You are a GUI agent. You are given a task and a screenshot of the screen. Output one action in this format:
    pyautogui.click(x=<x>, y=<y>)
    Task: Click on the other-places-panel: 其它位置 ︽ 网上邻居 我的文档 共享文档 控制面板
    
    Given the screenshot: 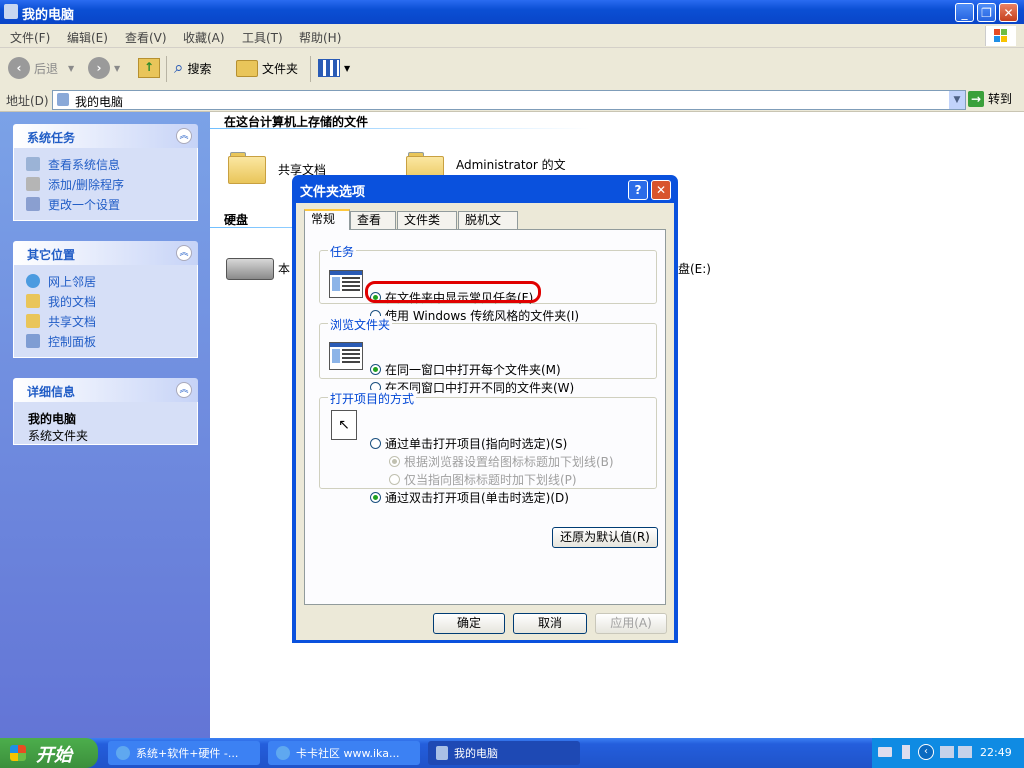 What is the action you would take?
    pyautogui.click(x=105, y=299)
    